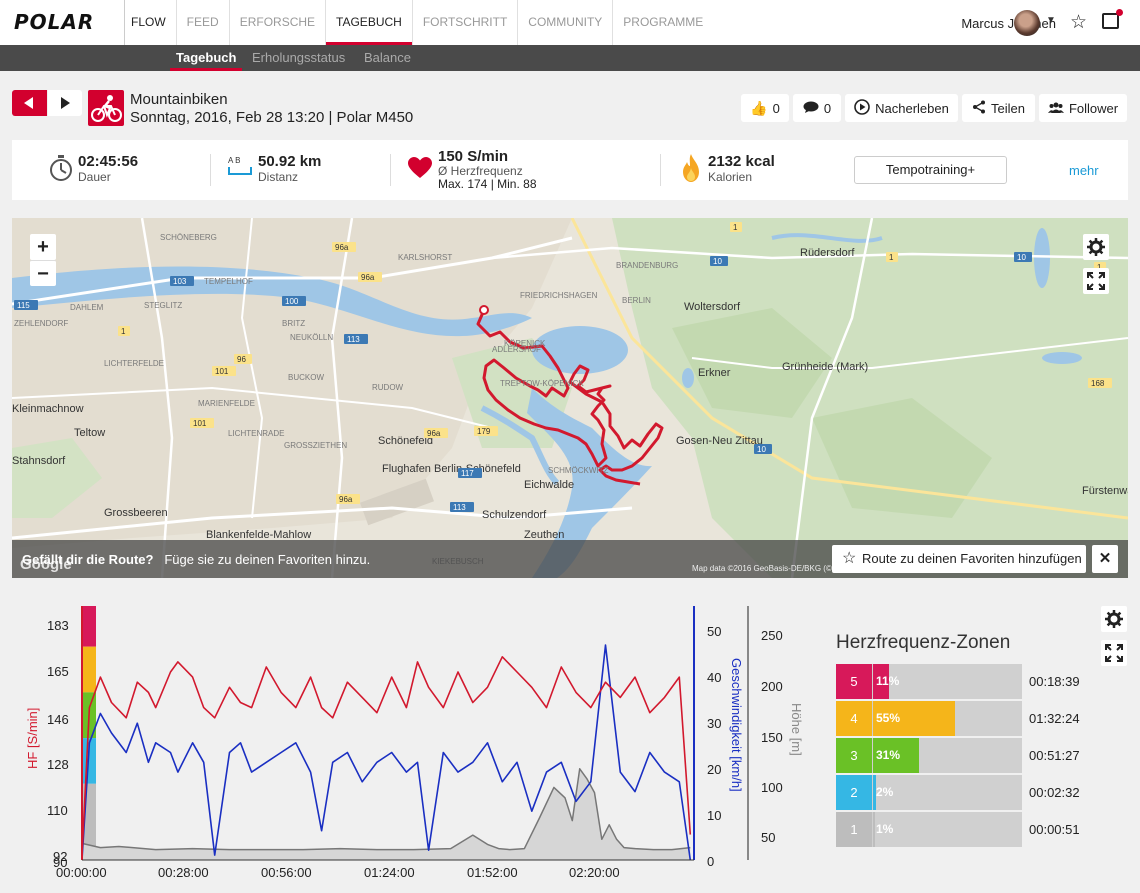  What do you see at coordinates (929, 792) in the screenshot?
I see `hr-zone-row: 2 2%` at bounding box center [929, 792].